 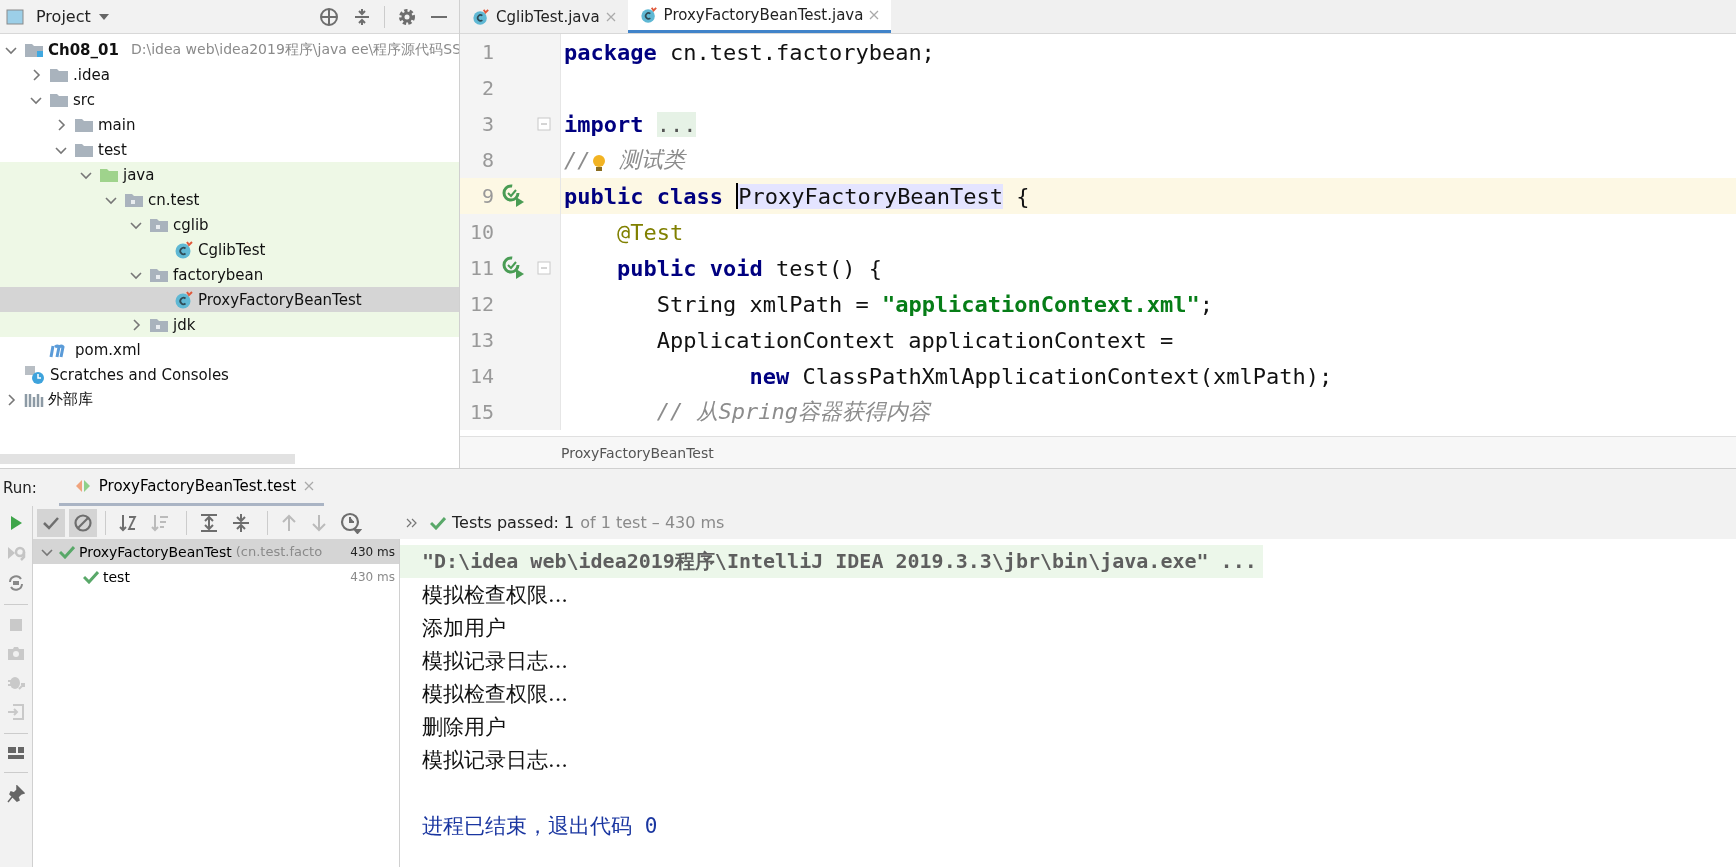 What do you see at coordinates (128, 522) in the screenshot?
I see `sort-alphabetically-icon` at bounding box center [128, 522].